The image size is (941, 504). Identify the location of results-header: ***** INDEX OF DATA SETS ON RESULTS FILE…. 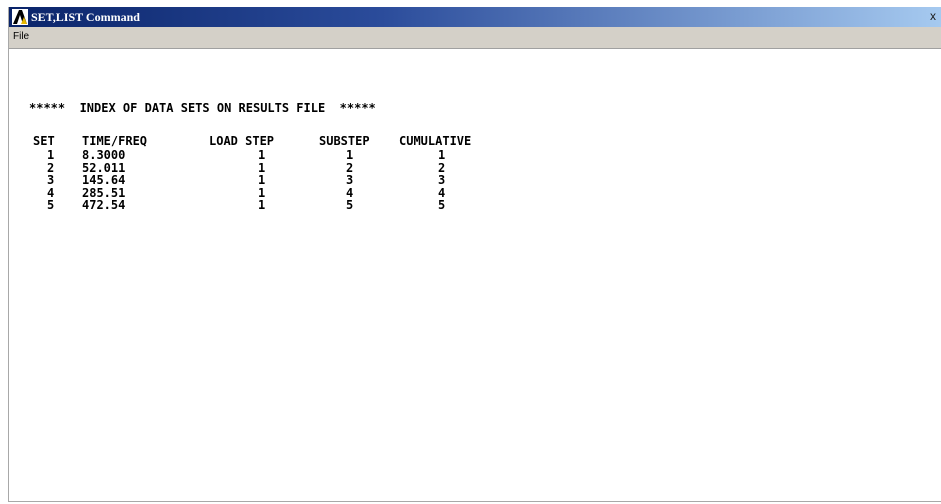
(202, 108).